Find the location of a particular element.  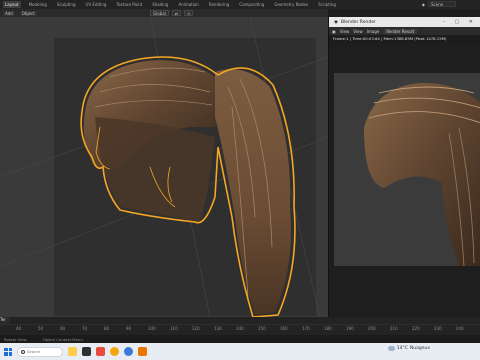

render-window-title: Blender Render is located at coordinates (358, 22).